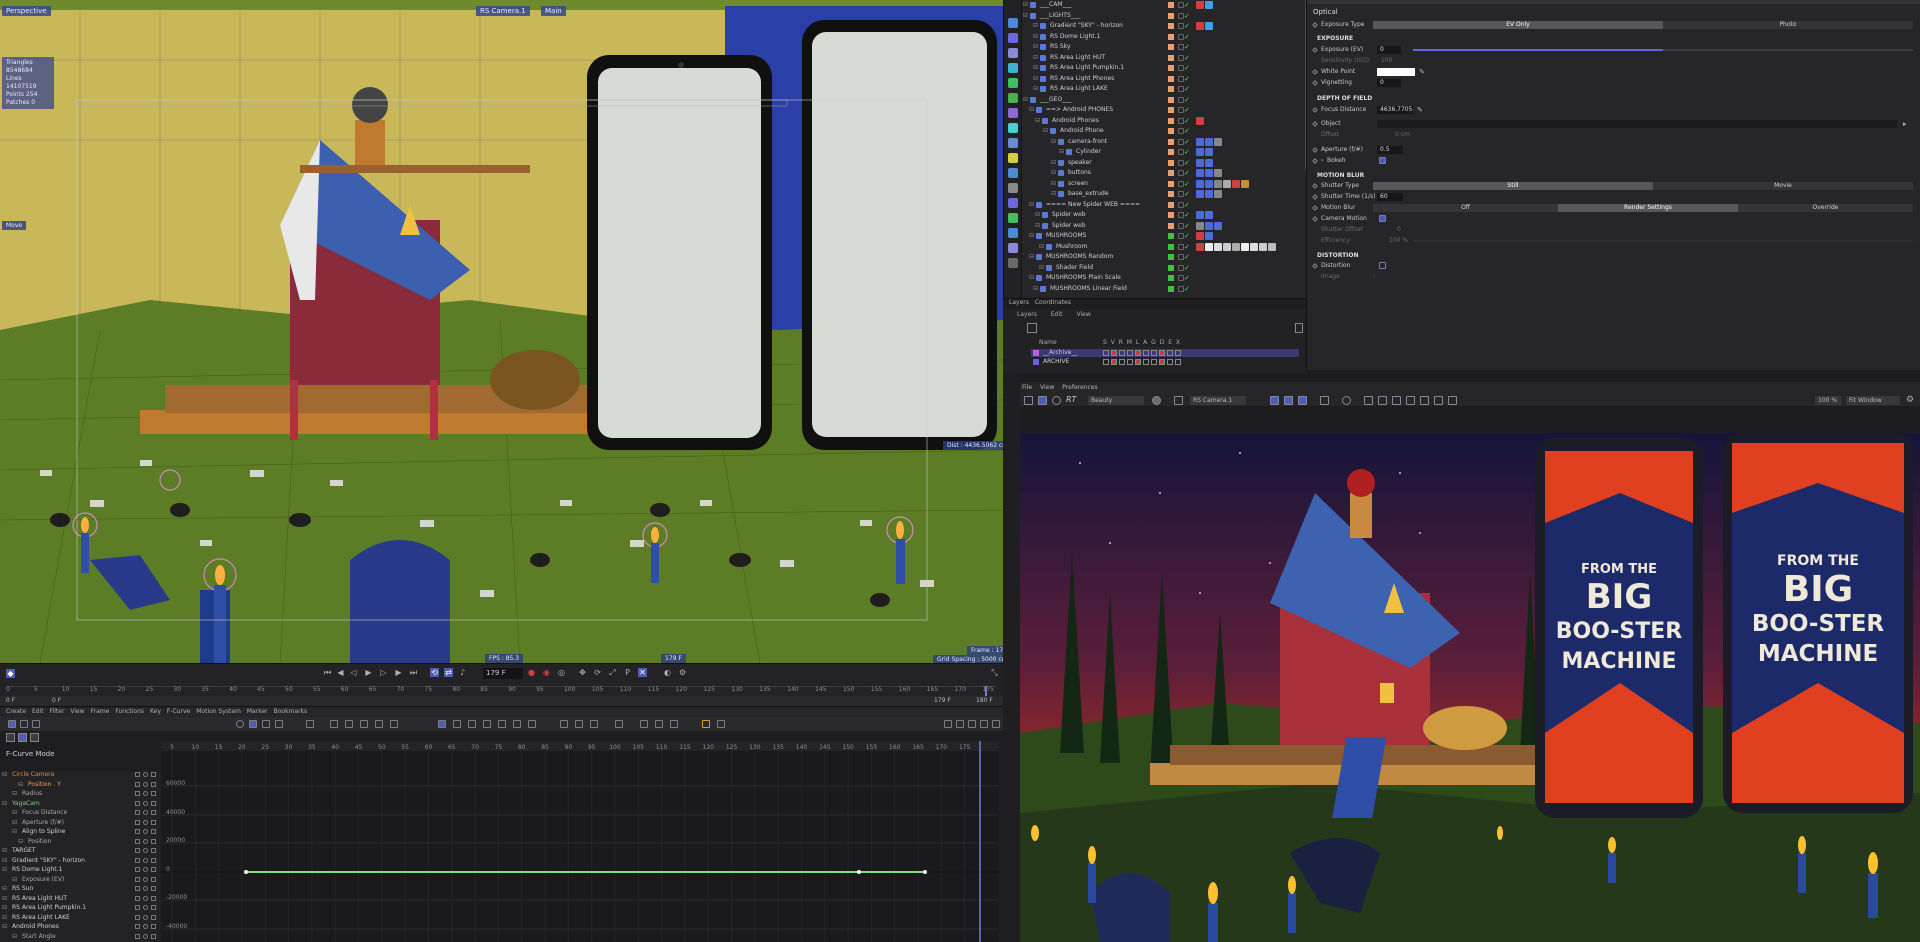 The height and width of the screenshot is (942, 1920). I want to click on fcurve-track-row: ⊟ YagaCam, so click(80, 804).